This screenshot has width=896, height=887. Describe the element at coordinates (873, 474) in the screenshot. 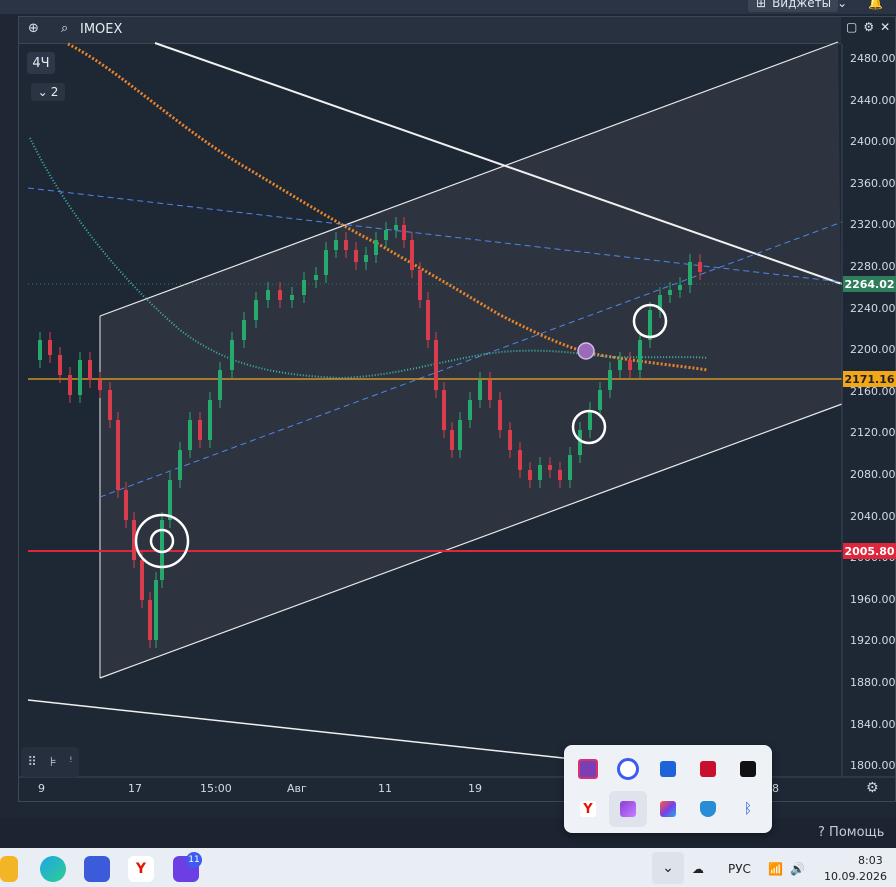

I see `price-tick-label: 2080.00` at that location.